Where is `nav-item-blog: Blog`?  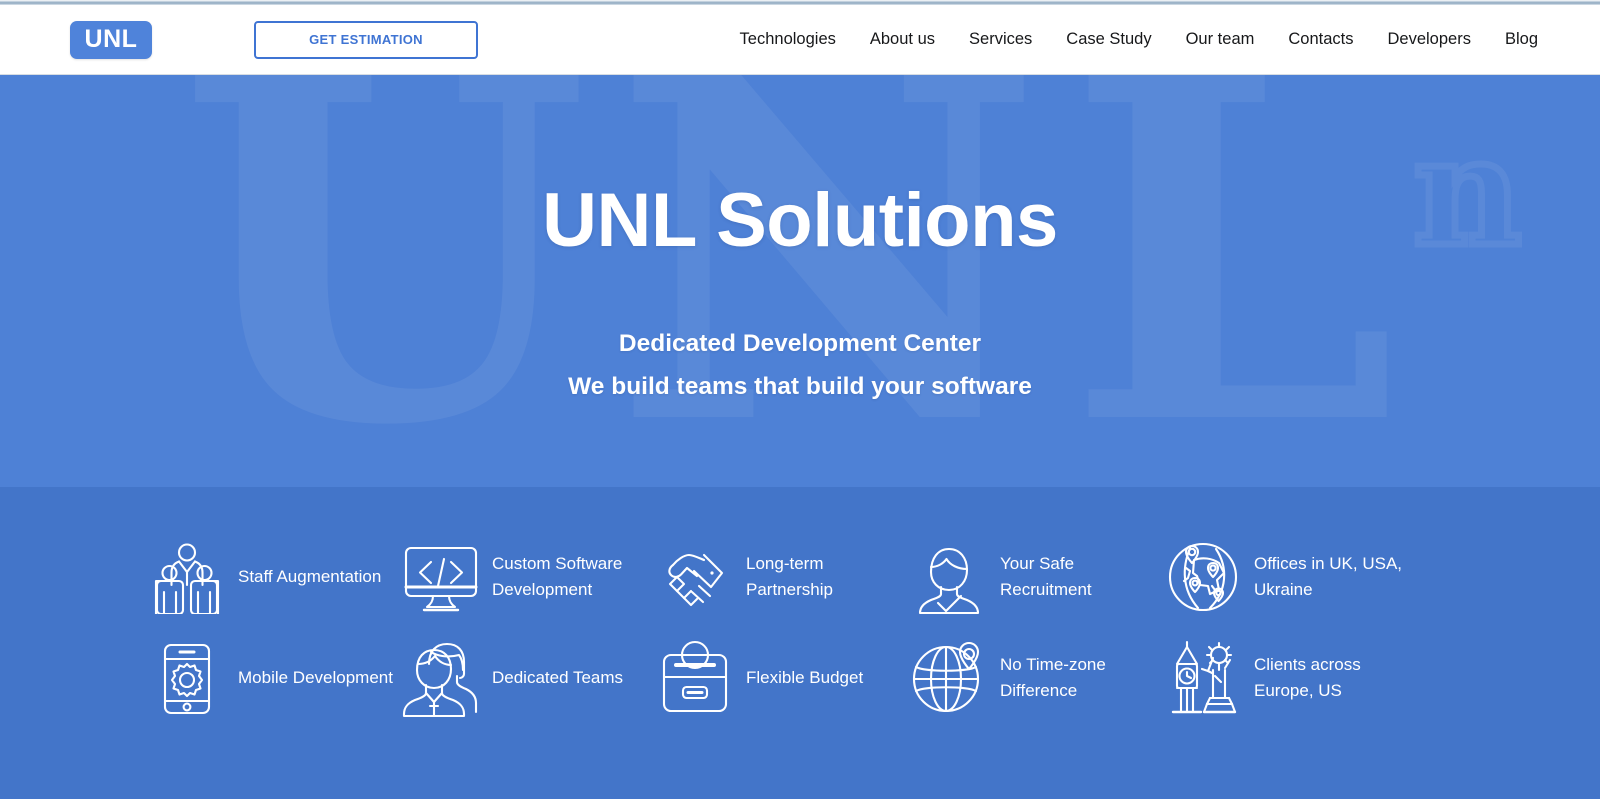 nav-item-blog: Blog is located at coordinates (1513, 39).